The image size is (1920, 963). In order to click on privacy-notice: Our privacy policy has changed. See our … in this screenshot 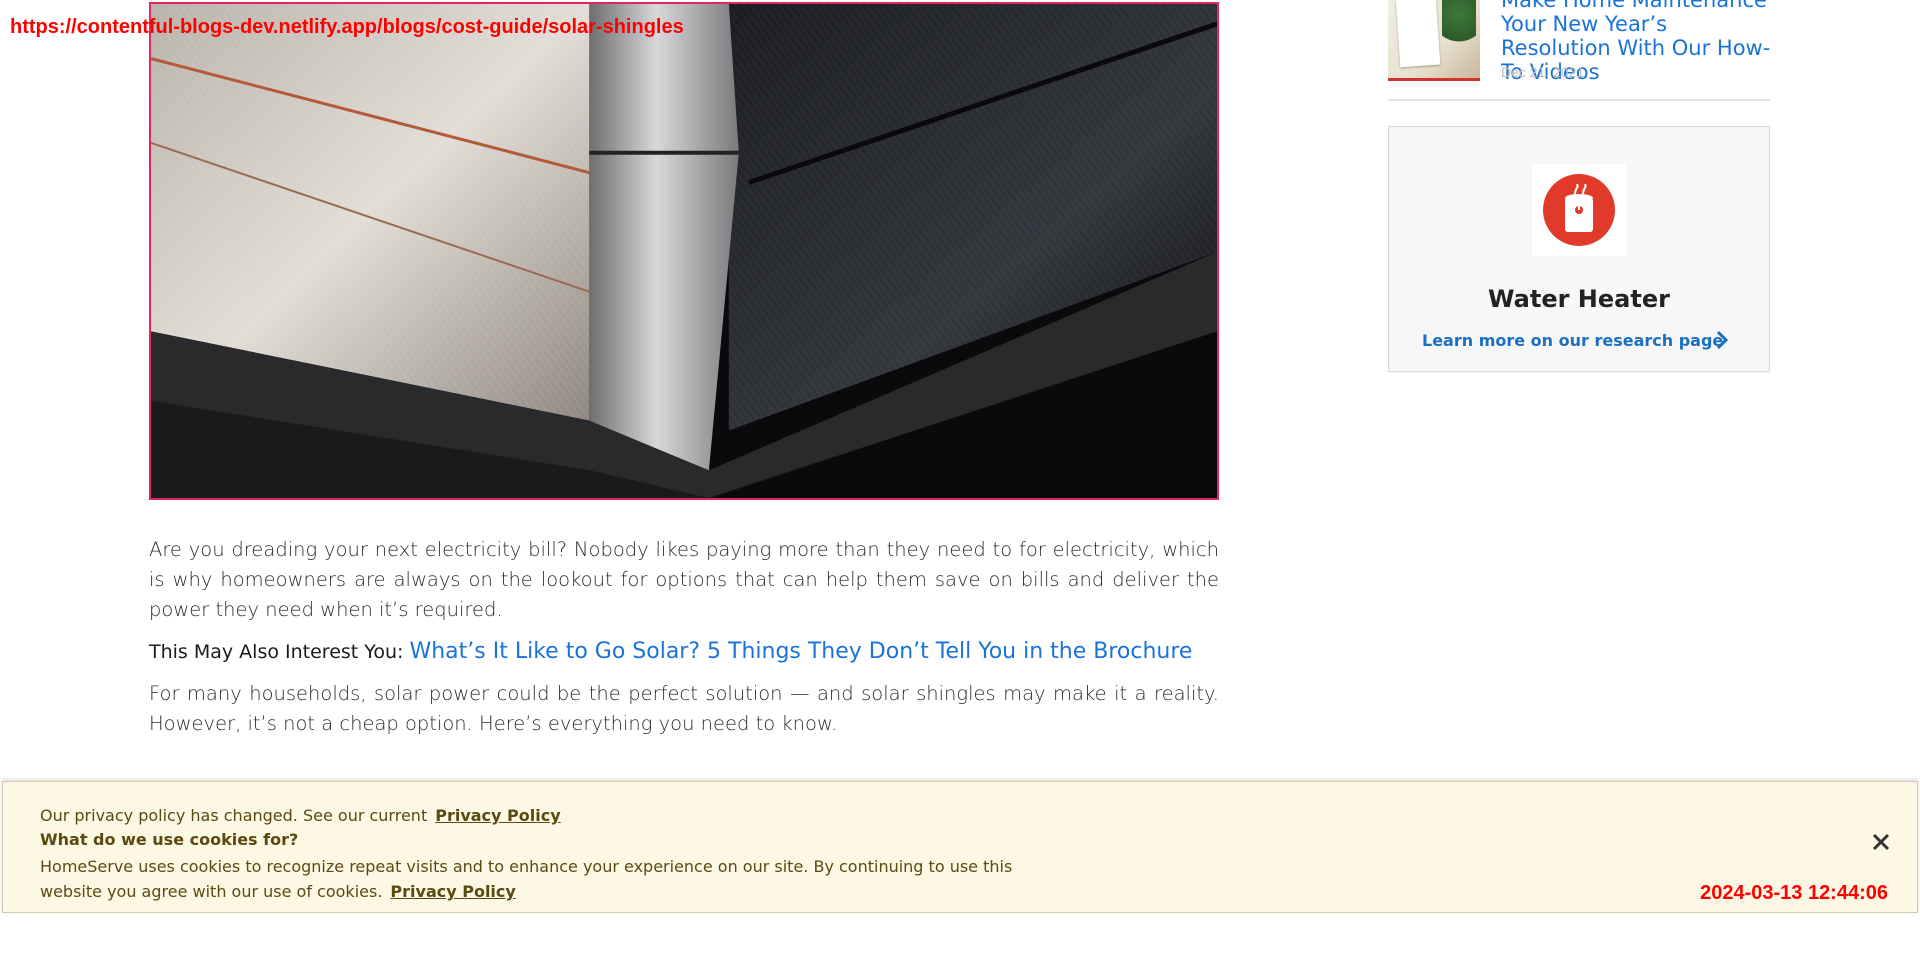, I will do `click(300, 815)`.